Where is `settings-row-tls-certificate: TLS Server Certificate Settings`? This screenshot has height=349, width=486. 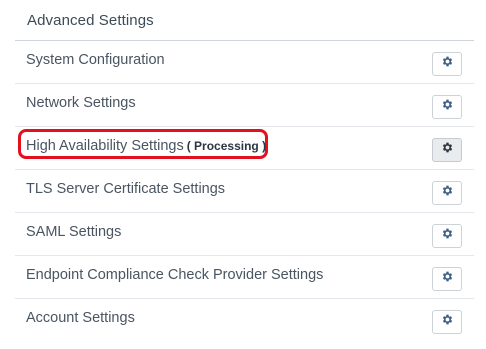
settings-row-tls-certificate: TLS Server Certificate Settings is located at coordinates (244, 191).